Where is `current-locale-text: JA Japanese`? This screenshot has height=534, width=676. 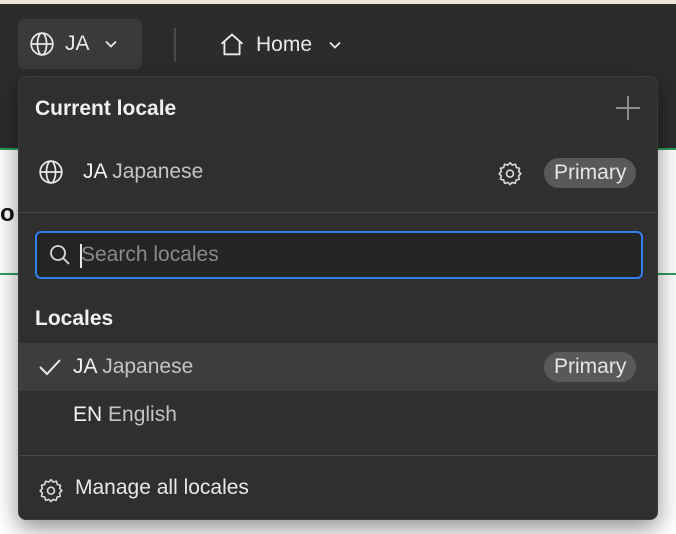 current-locale-text: JA Japanese is located at coordinates (143, 172).